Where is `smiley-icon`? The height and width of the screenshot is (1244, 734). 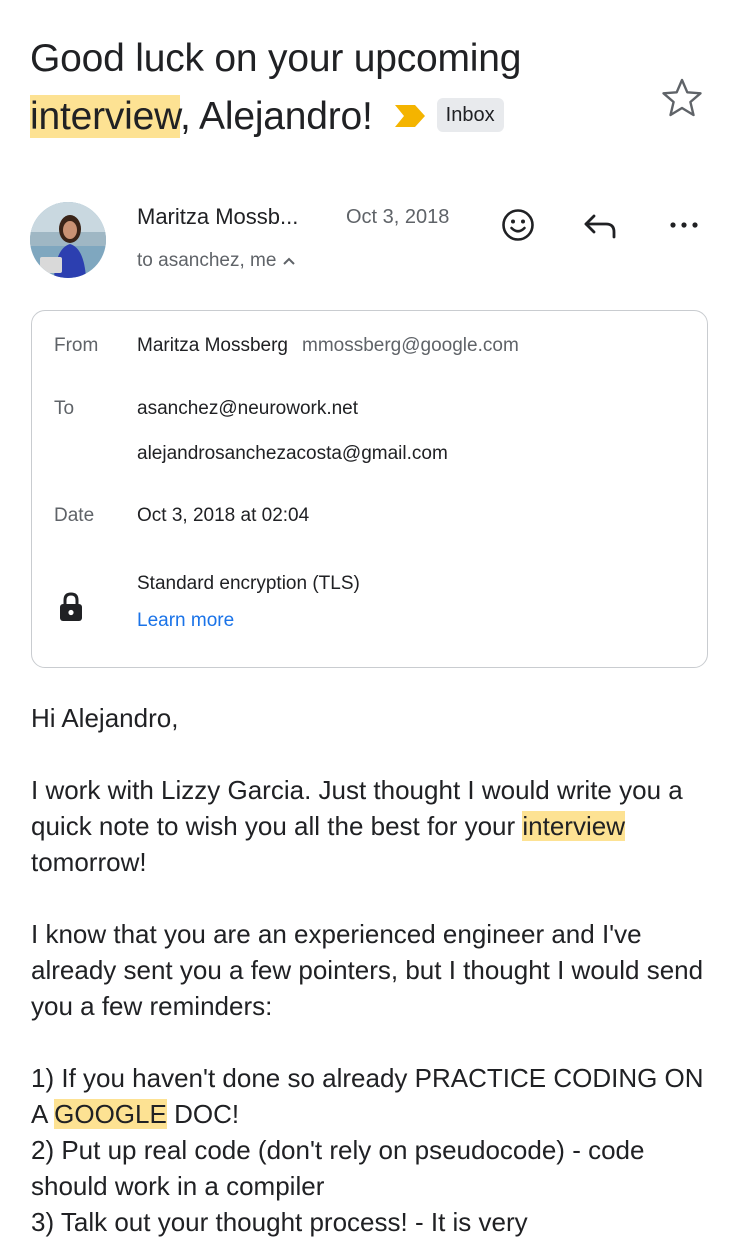
smiley-icon is located at coordinates (518, 225).